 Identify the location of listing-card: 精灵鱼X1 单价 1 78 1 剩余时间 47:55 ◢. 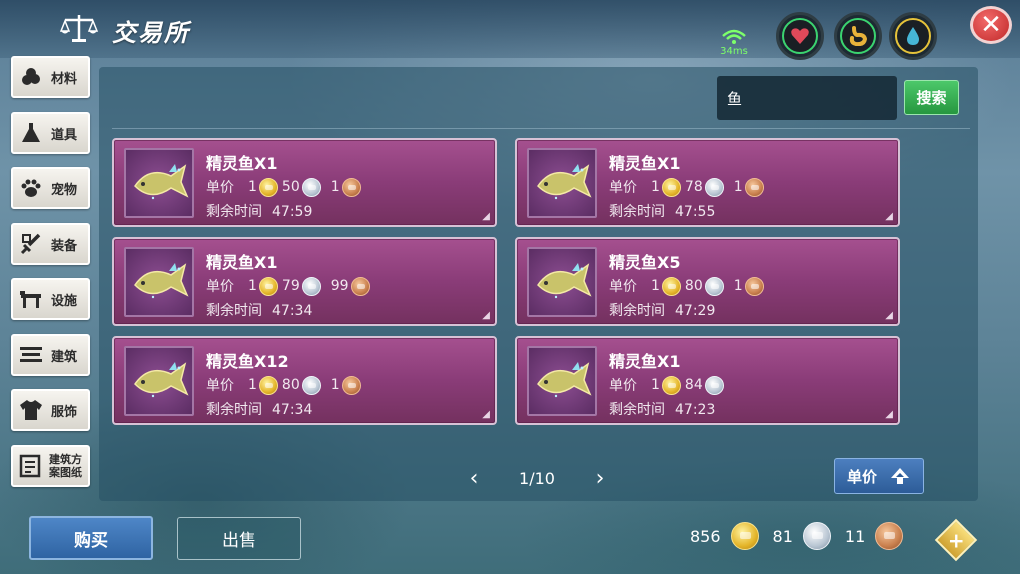
(707, 182).